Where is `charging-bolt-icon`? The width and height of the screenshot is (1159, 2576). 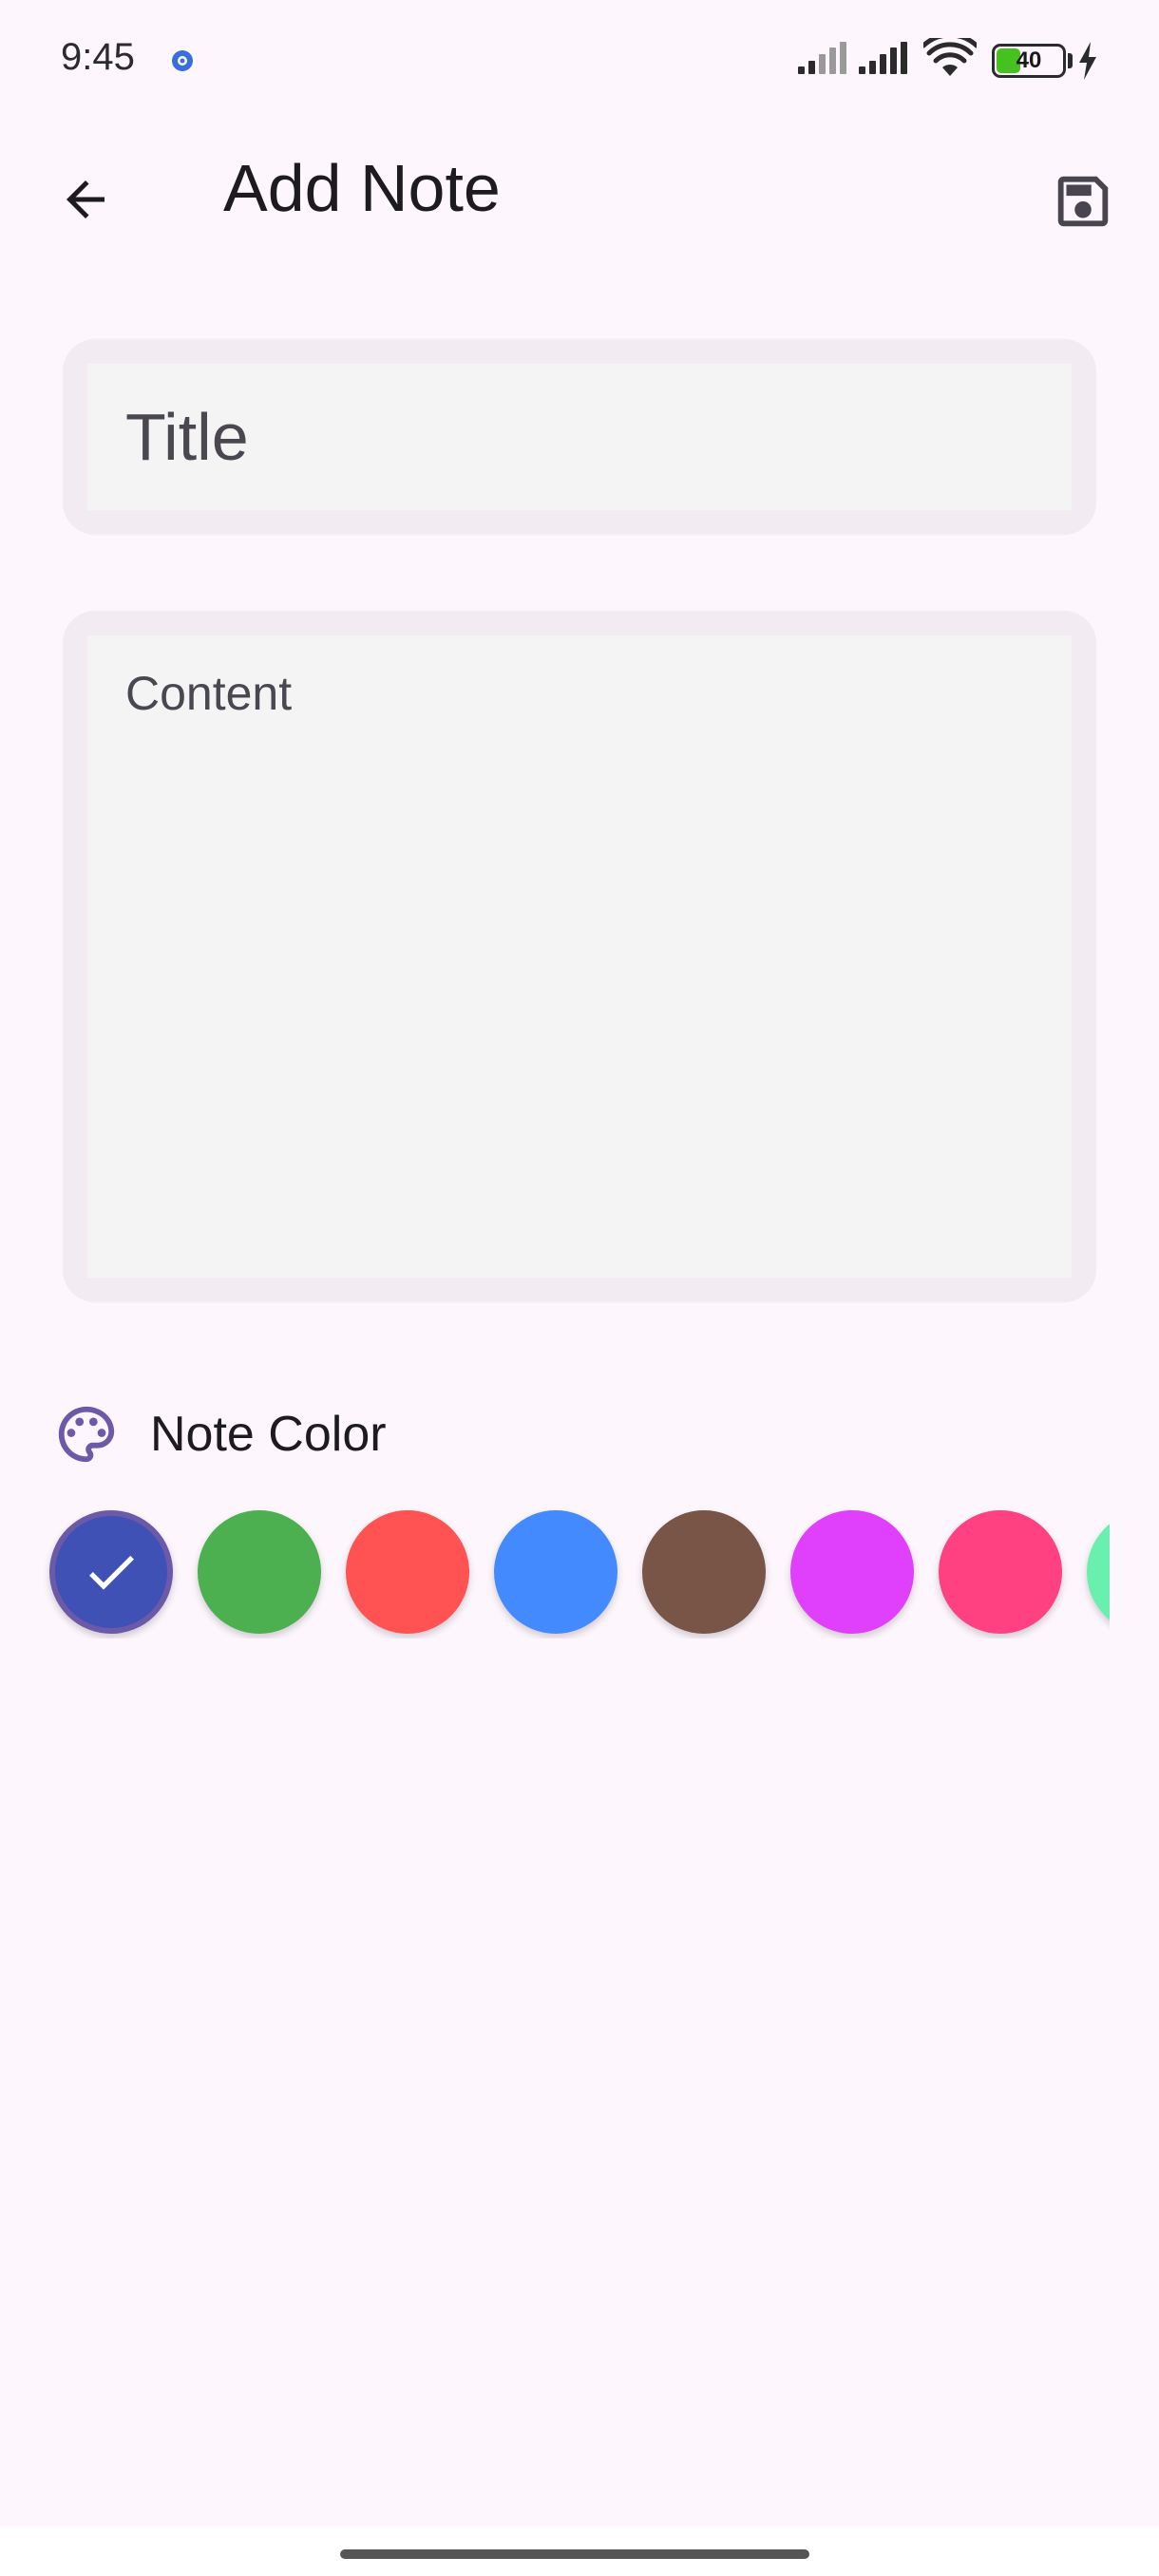
charging-bolt-icon is located at coordinates (1087, 61).